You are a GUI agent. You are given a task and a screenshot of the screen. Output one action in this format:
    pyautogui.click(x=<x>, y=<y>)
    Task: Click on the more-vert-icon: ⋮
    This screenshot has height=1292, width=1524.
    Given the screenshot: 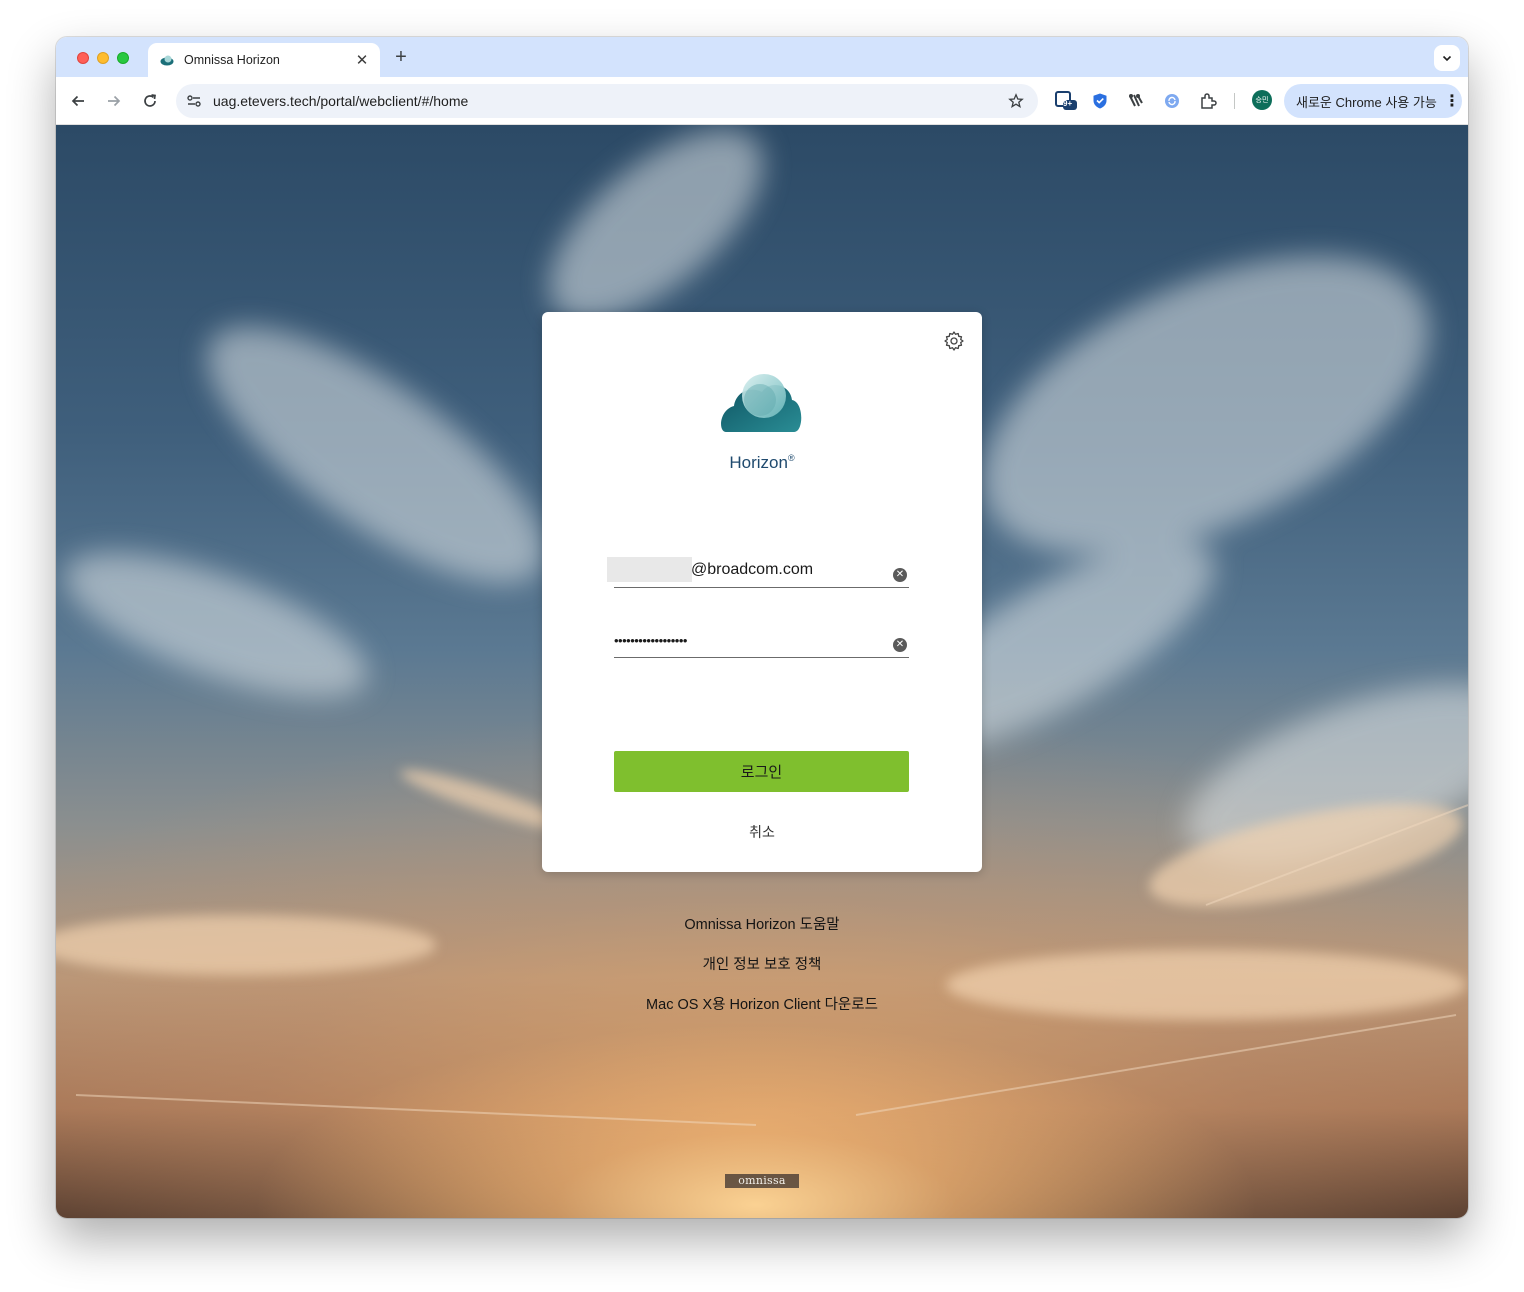 What is the action you would take?
    pyautogui.click(x=1452, y=101)
    